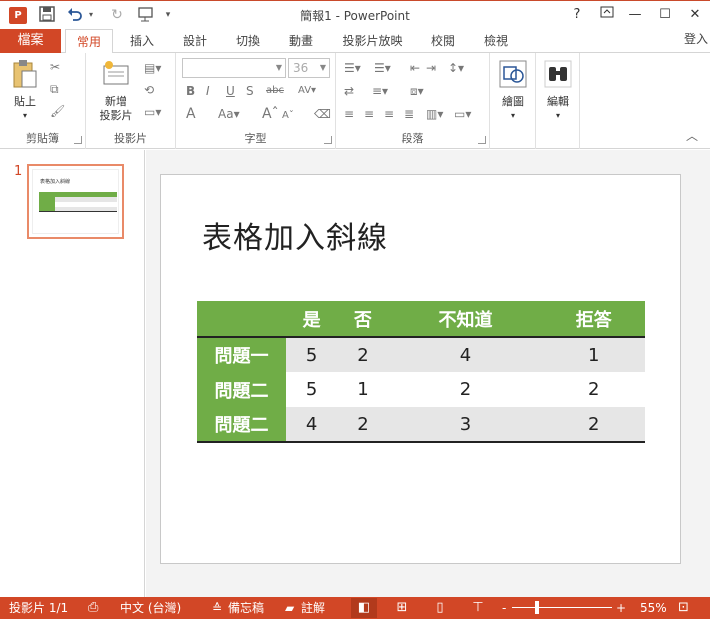 The image size is (710, 619). Describe the element at coordinates (349, 91) in the screenshot. I see `text-direction-icon: ⇄` at that location.